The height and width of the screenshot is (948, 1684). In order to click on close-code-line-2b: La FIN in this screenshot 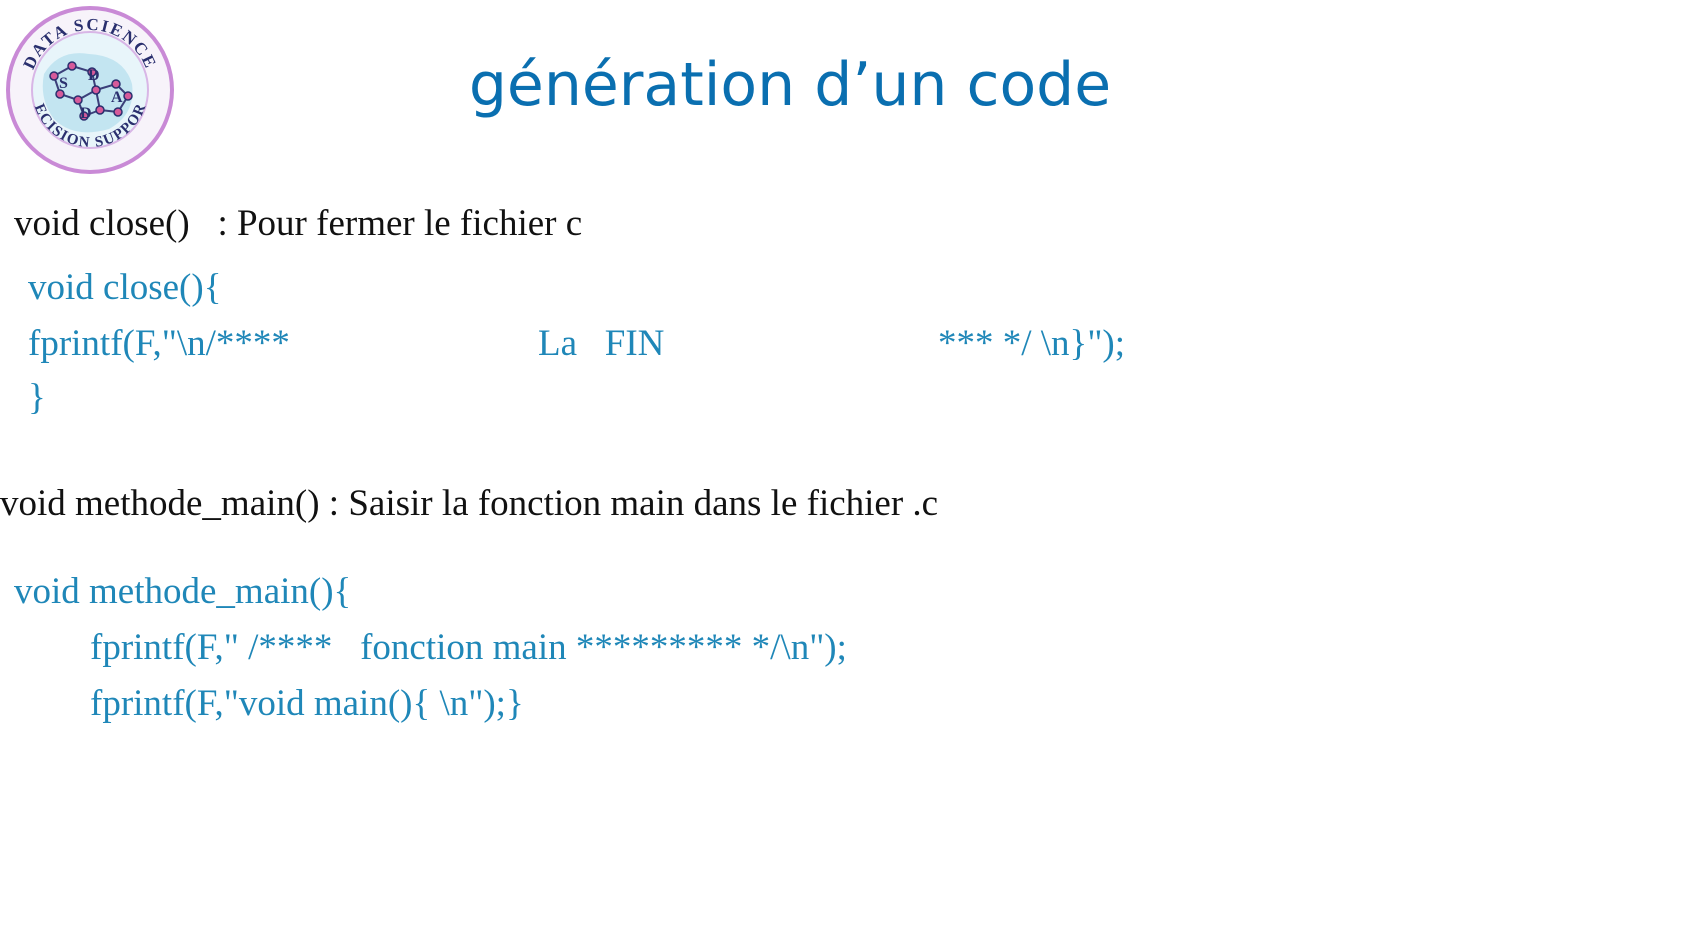, I will do `click(601, 343)`.